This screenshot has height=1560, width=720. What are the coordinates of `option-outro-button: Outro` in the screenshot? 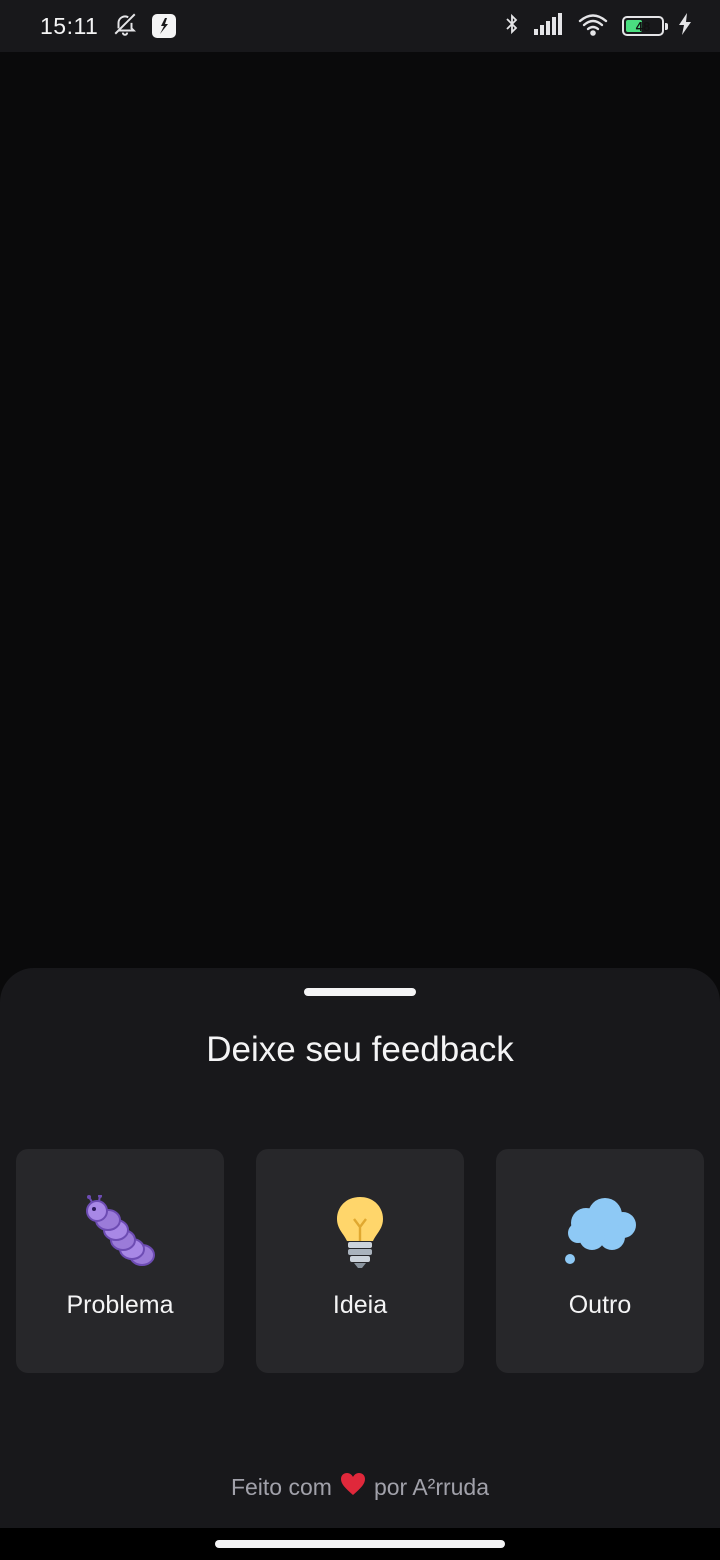 It's located at (600, 1261).